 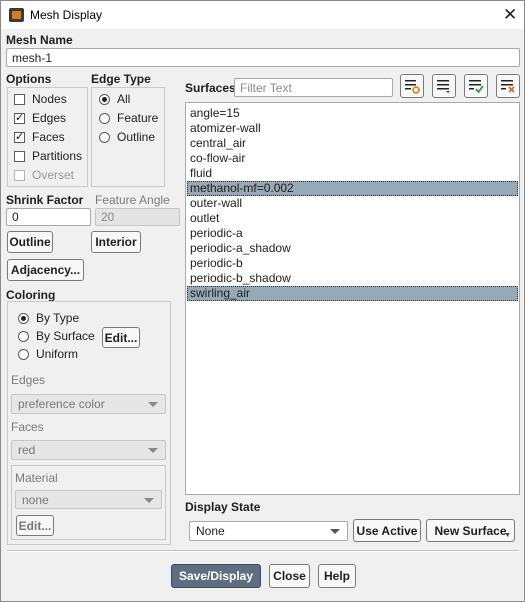 I want to click on edge-type-outline-radio: Outline, so click(x=127, y=137).